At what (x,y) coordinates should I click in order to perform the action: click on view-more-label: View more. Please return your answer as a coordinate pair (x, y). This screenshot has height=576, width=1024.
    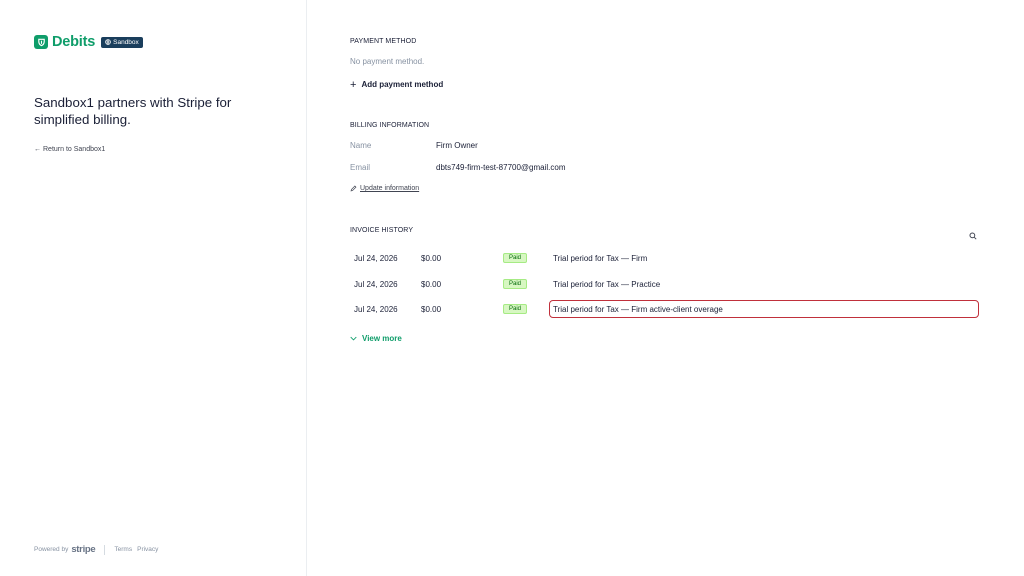
    Looking at the image, I should click on (382, 338).